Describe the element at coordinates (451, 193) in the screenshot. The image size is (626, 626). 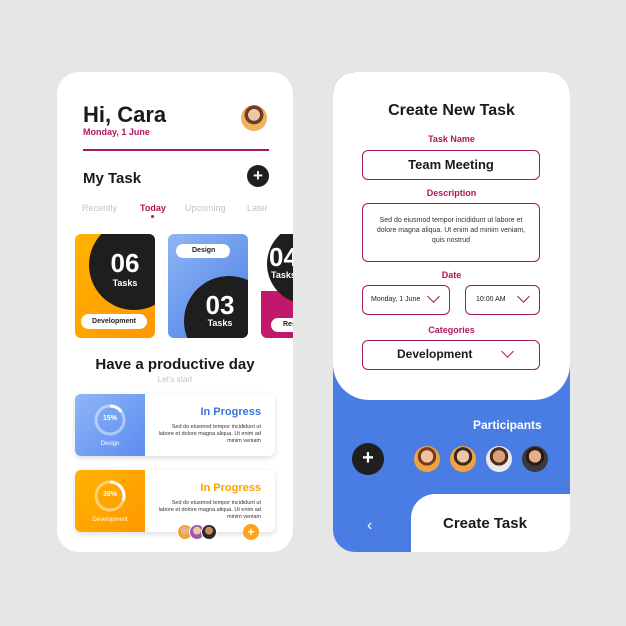
I see `description-label: Description` at that location.